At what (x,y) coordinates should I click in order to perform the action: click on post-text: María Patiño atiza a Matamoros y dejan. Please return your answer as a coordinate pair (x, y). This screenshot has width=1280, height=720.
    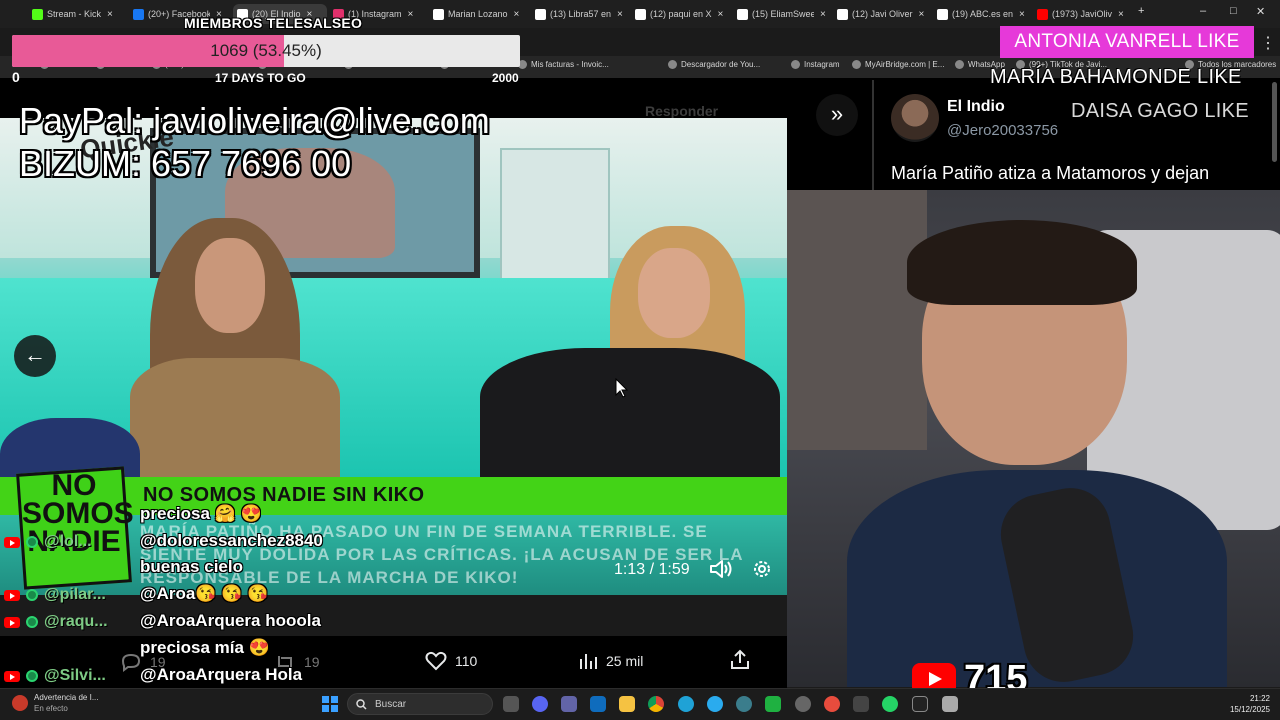
    Looking at the image, I should click on (1050, 173).